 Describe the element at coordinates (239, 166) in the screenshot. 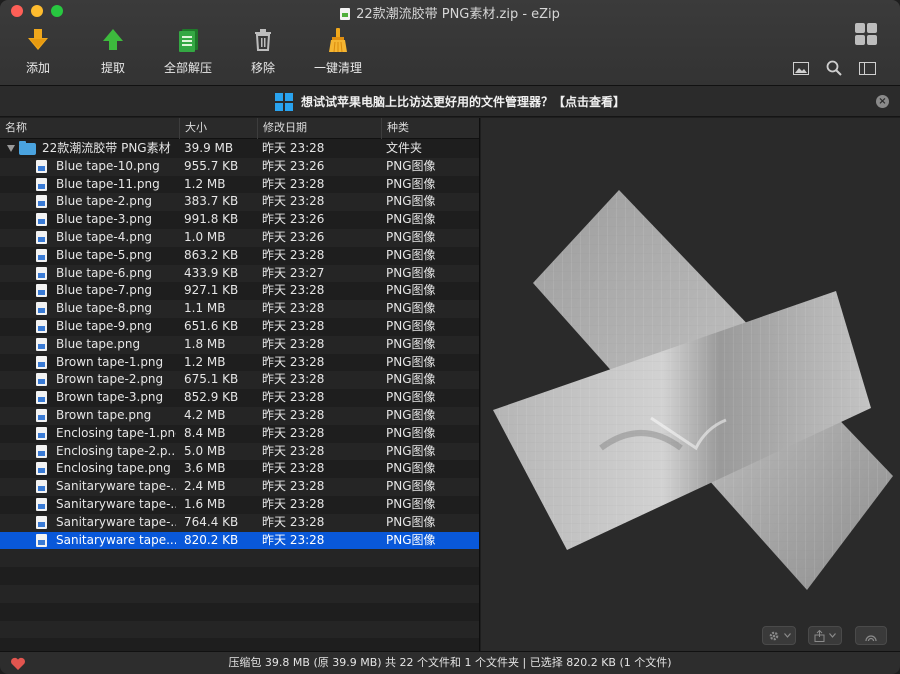

I see `table-row: Blue tape-10.png 955.7 KB 昨天 23:26 PNG图像` at that location.